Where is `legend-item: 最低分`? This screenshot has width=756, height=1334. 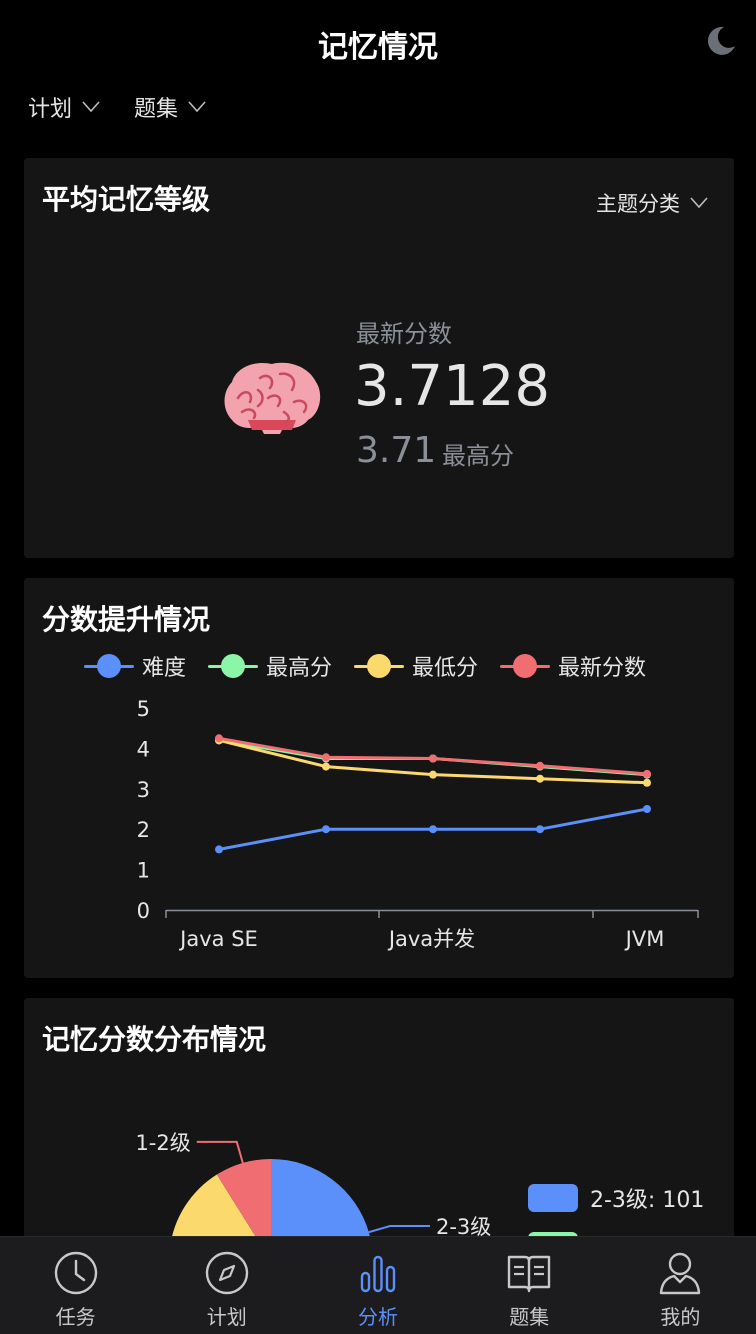
legend-item: 最低分 is located at coordinates (416, 666).